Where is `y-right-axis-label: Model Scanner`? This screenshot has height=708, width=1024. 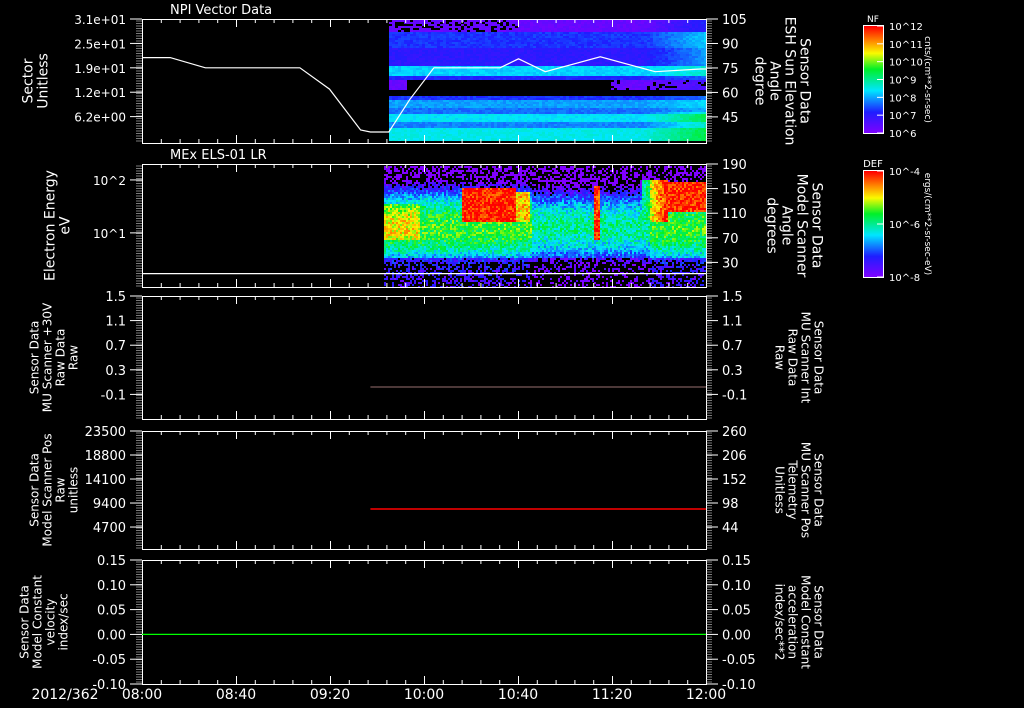 y-right-axis-label: Model Scanner is located at coordinates (802, 226).